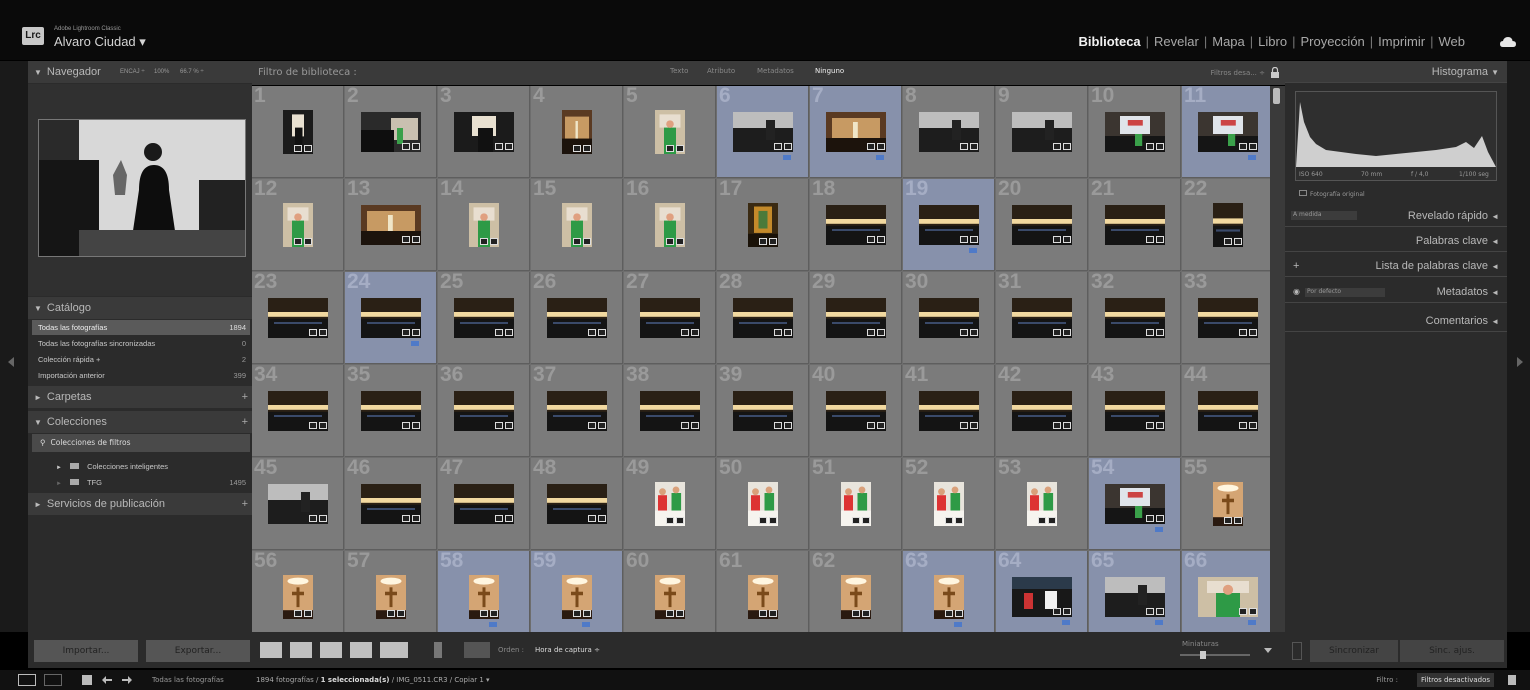 This screenshot has width=1530, height=690. What do you see at coordinates (391, 318) in the screenshot?
I see `grid-cell: 24` at bounding box center [391, 318].